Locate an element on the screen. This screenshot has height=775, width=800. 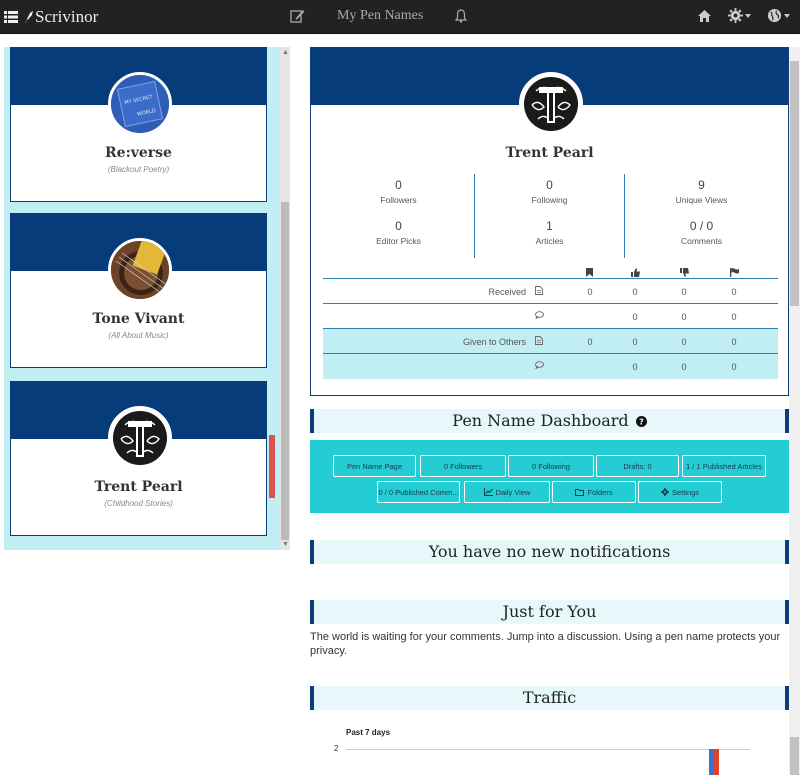
notifications-title: You have no new notifications is located at coordinates (549, 551).